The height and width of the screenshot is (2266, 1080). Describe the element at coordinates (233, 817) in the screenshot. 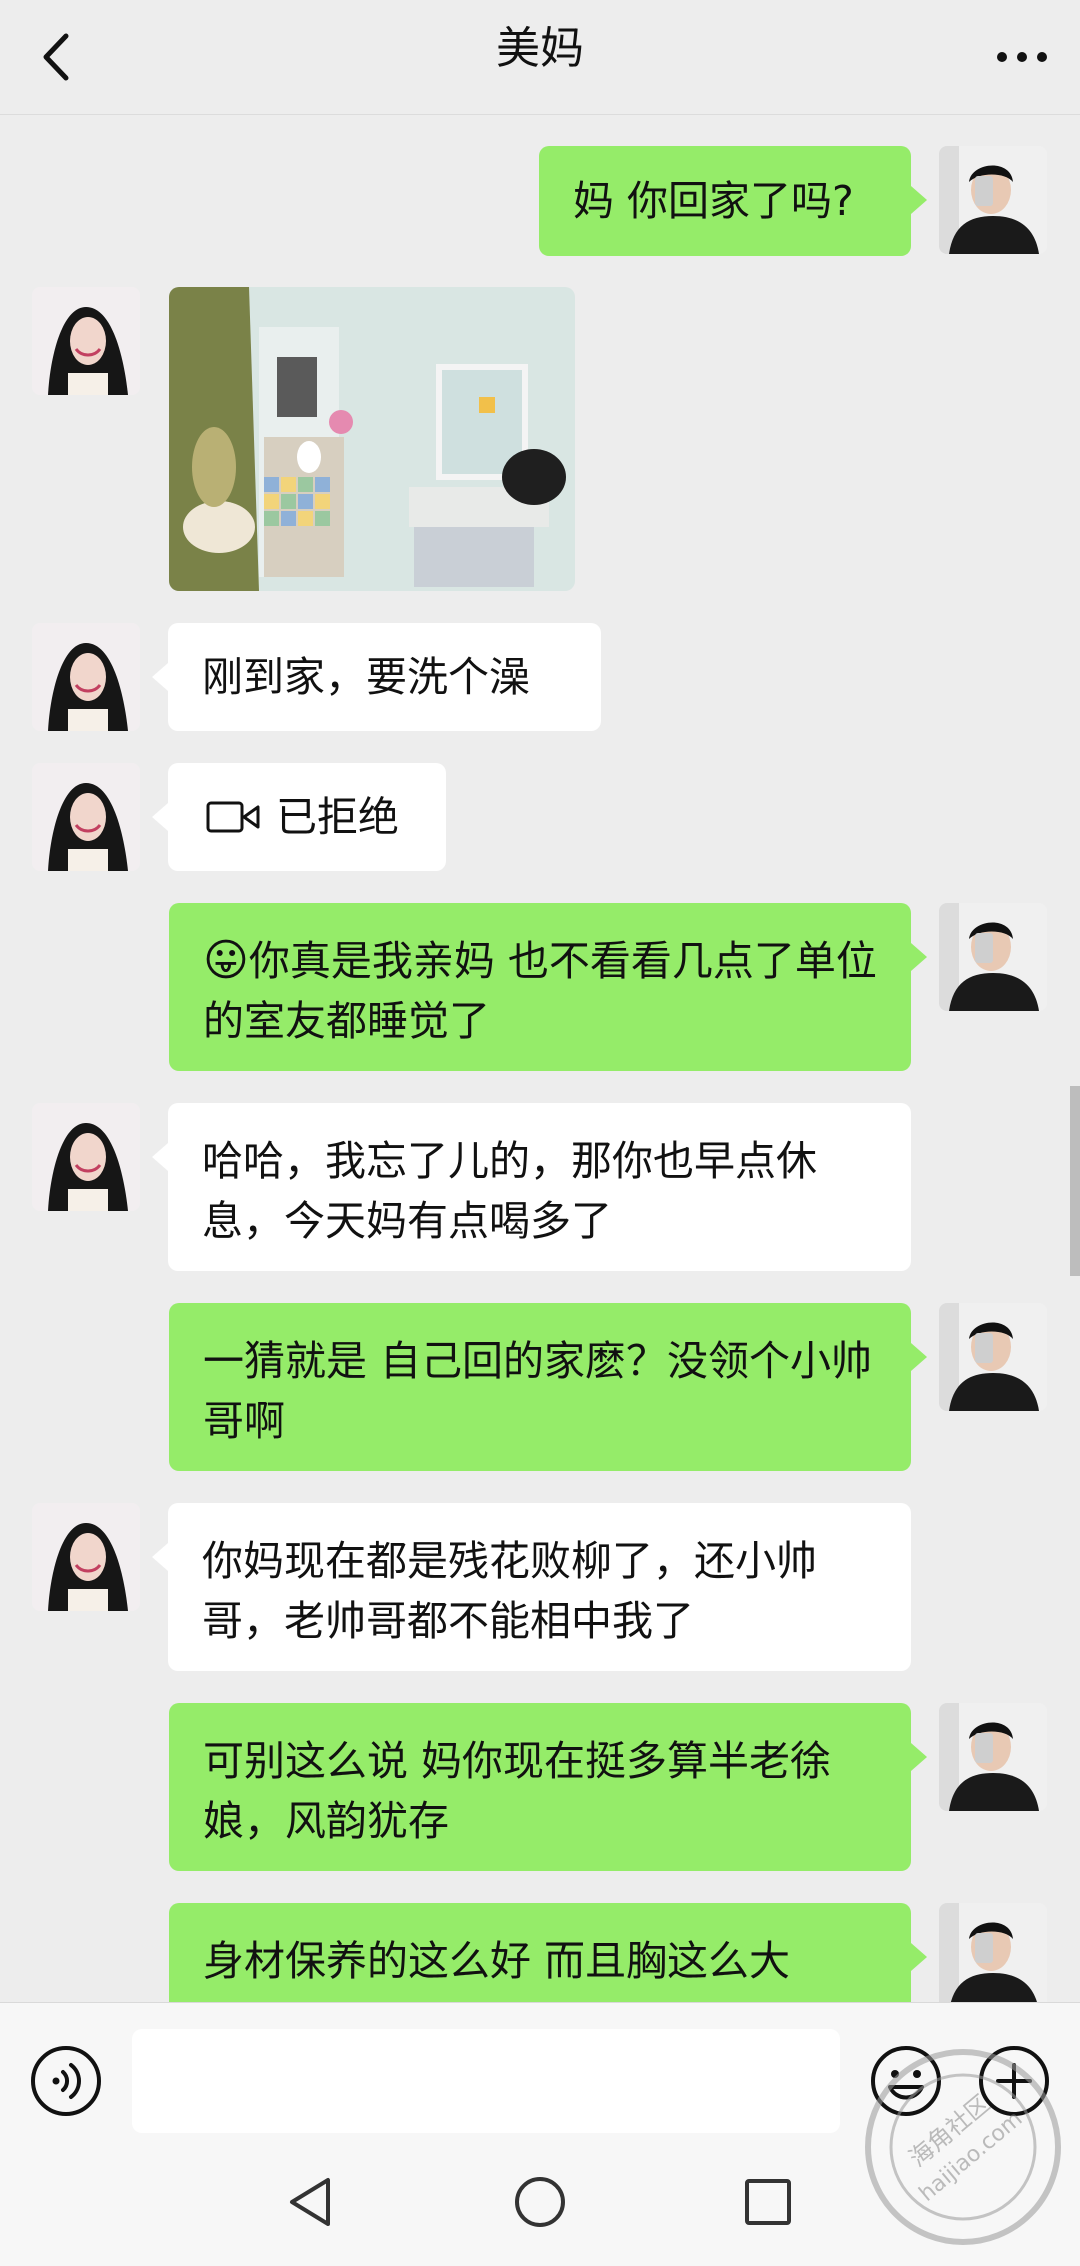

I see `video-call-icon` at that location.